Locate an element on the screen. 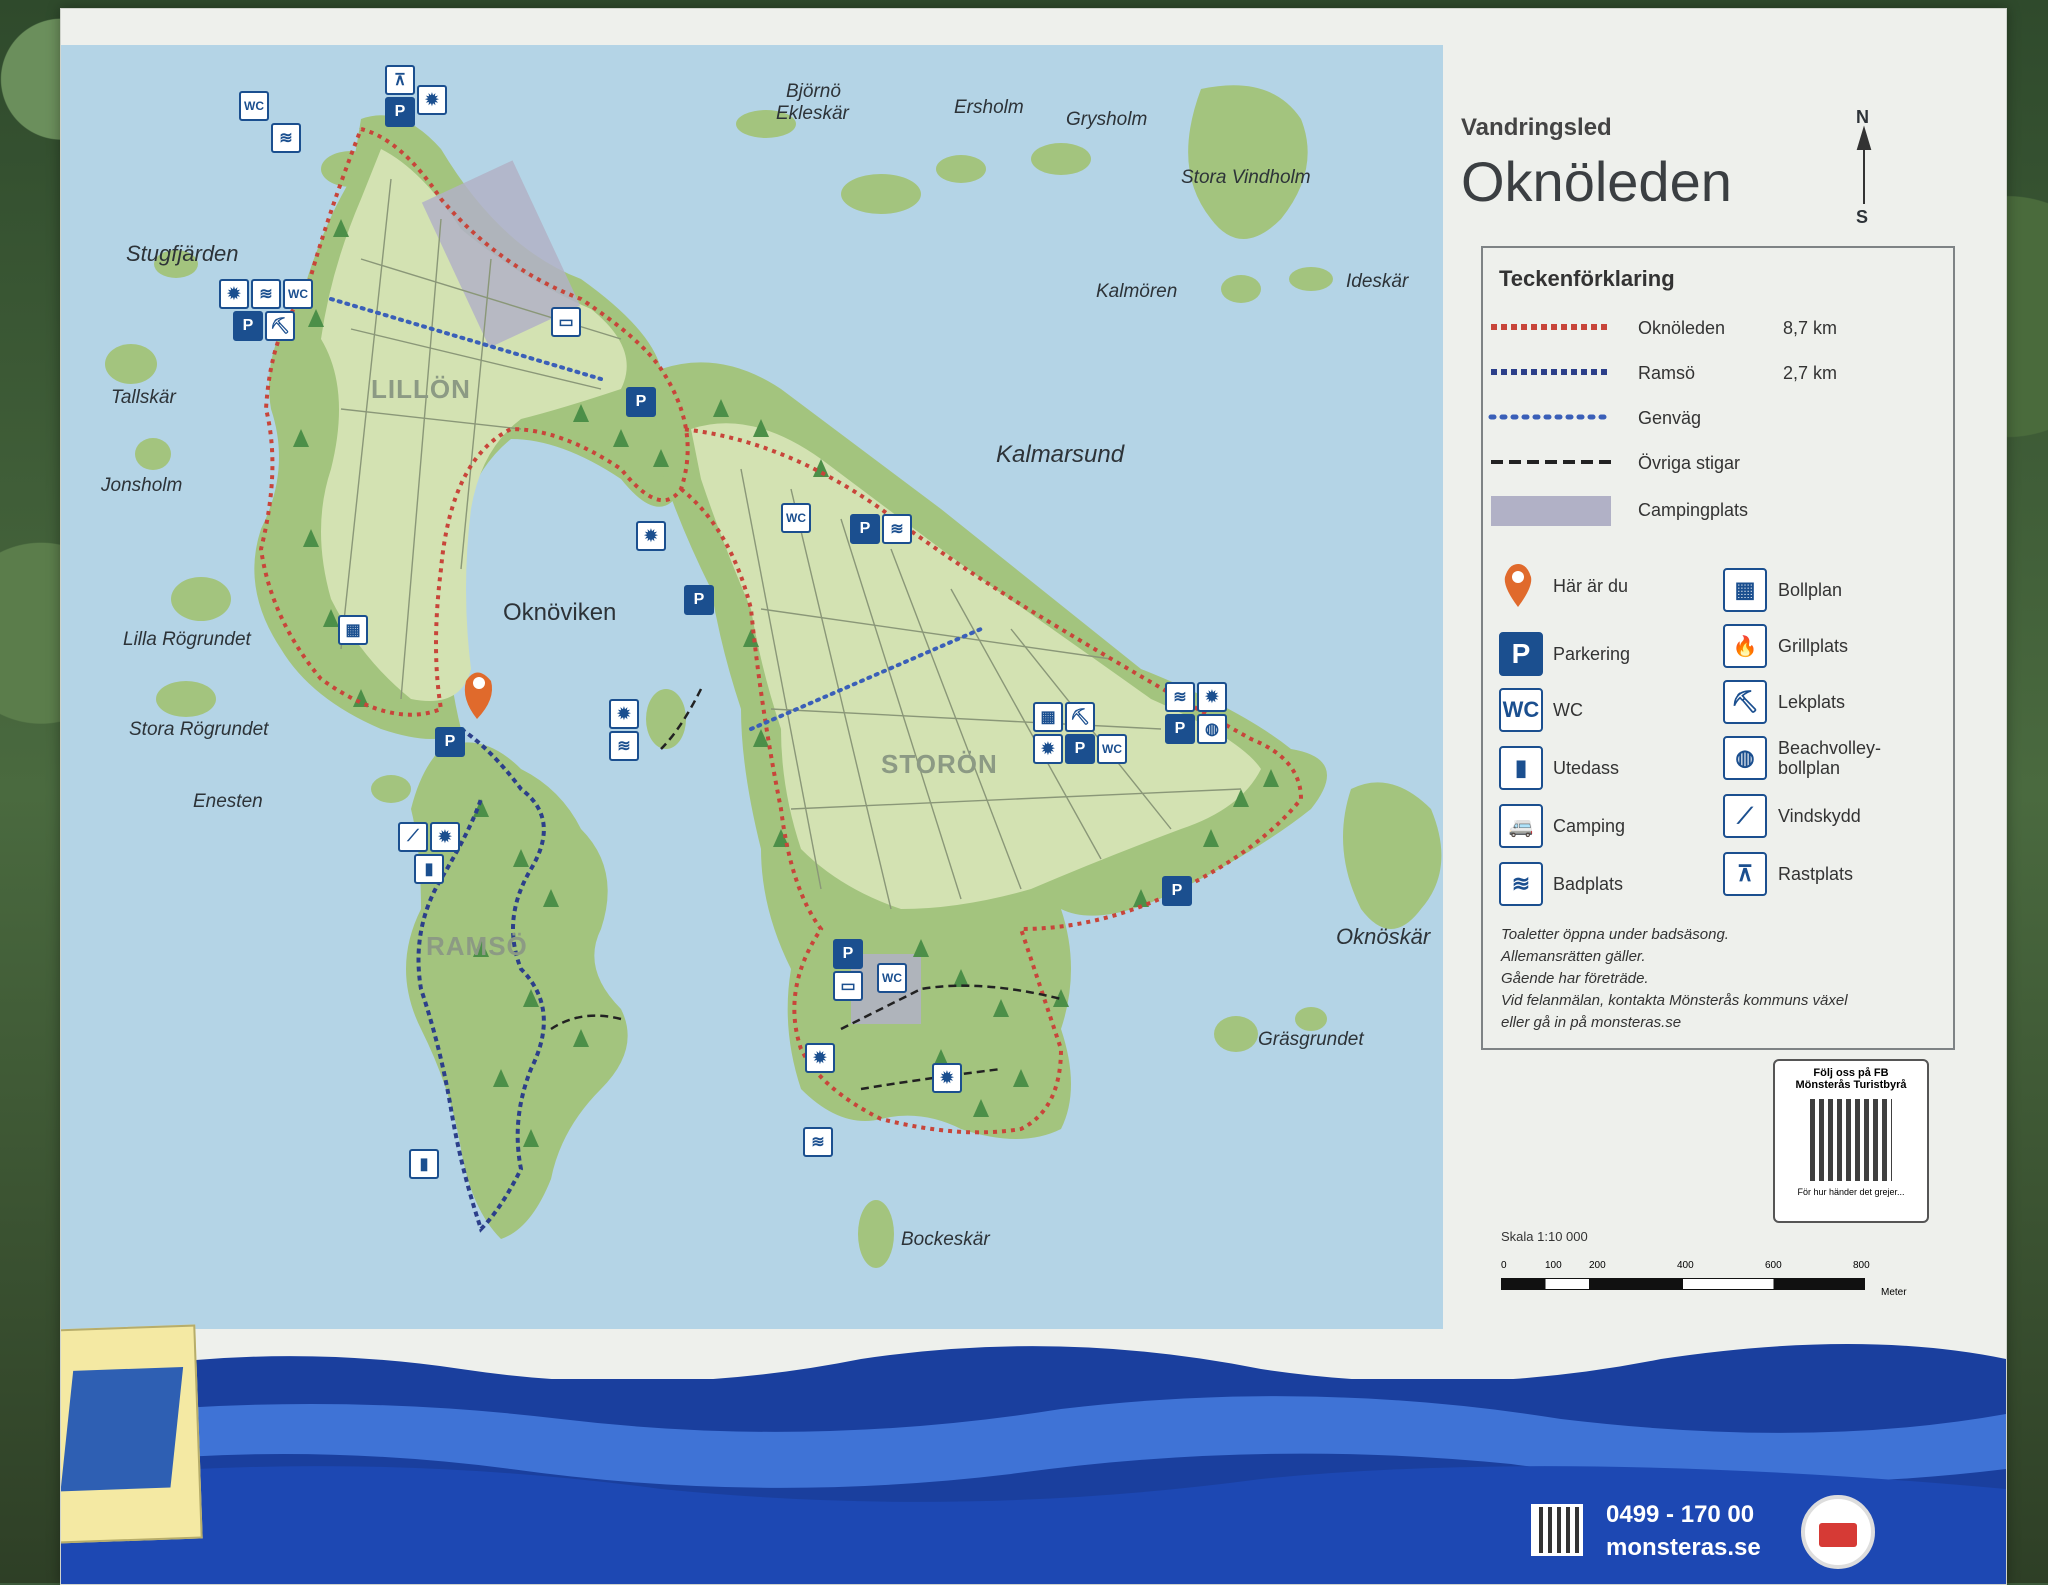 The height and width of the screenshot is (1585, 2048). qr-code-icon is located at coordinates (1851, 1140).